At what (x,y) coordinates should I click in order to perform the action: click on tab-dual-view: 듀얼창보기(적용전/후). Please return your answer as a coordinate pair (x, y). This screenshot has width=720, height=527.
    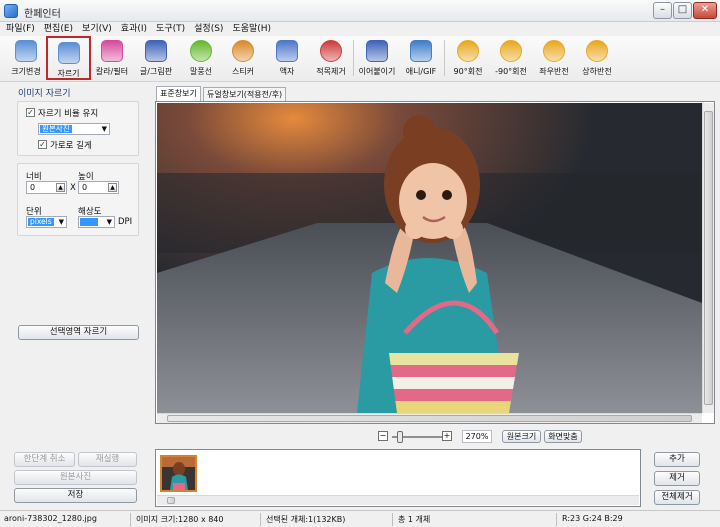
    Looking at the image, I should click on (245, 94).